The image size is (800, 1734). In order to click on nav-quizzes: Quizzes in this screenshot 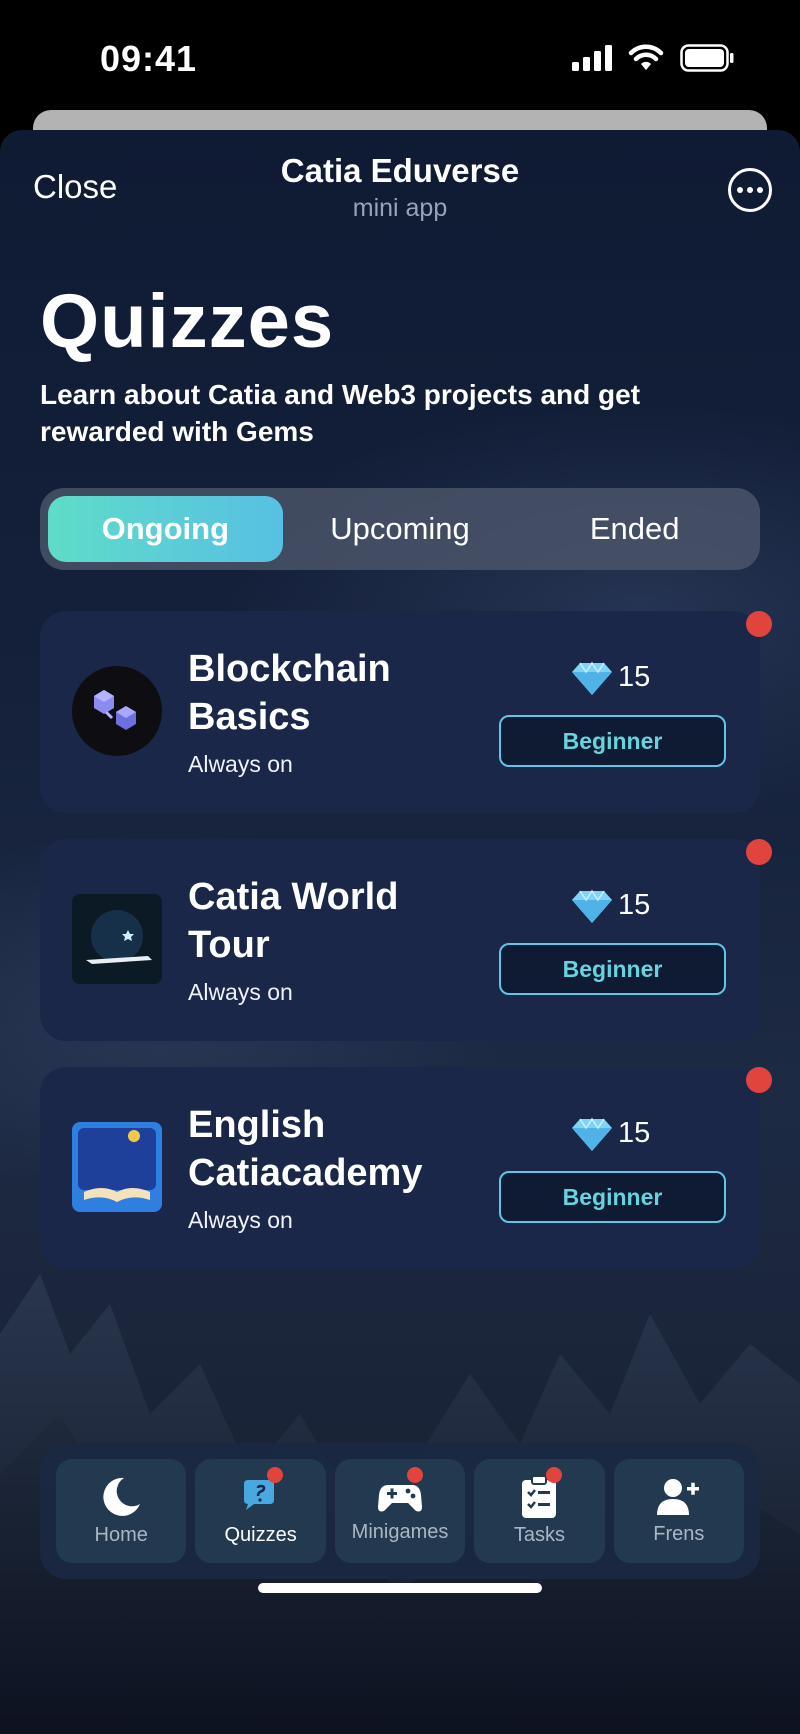, I will do `click(260, 1511)`.